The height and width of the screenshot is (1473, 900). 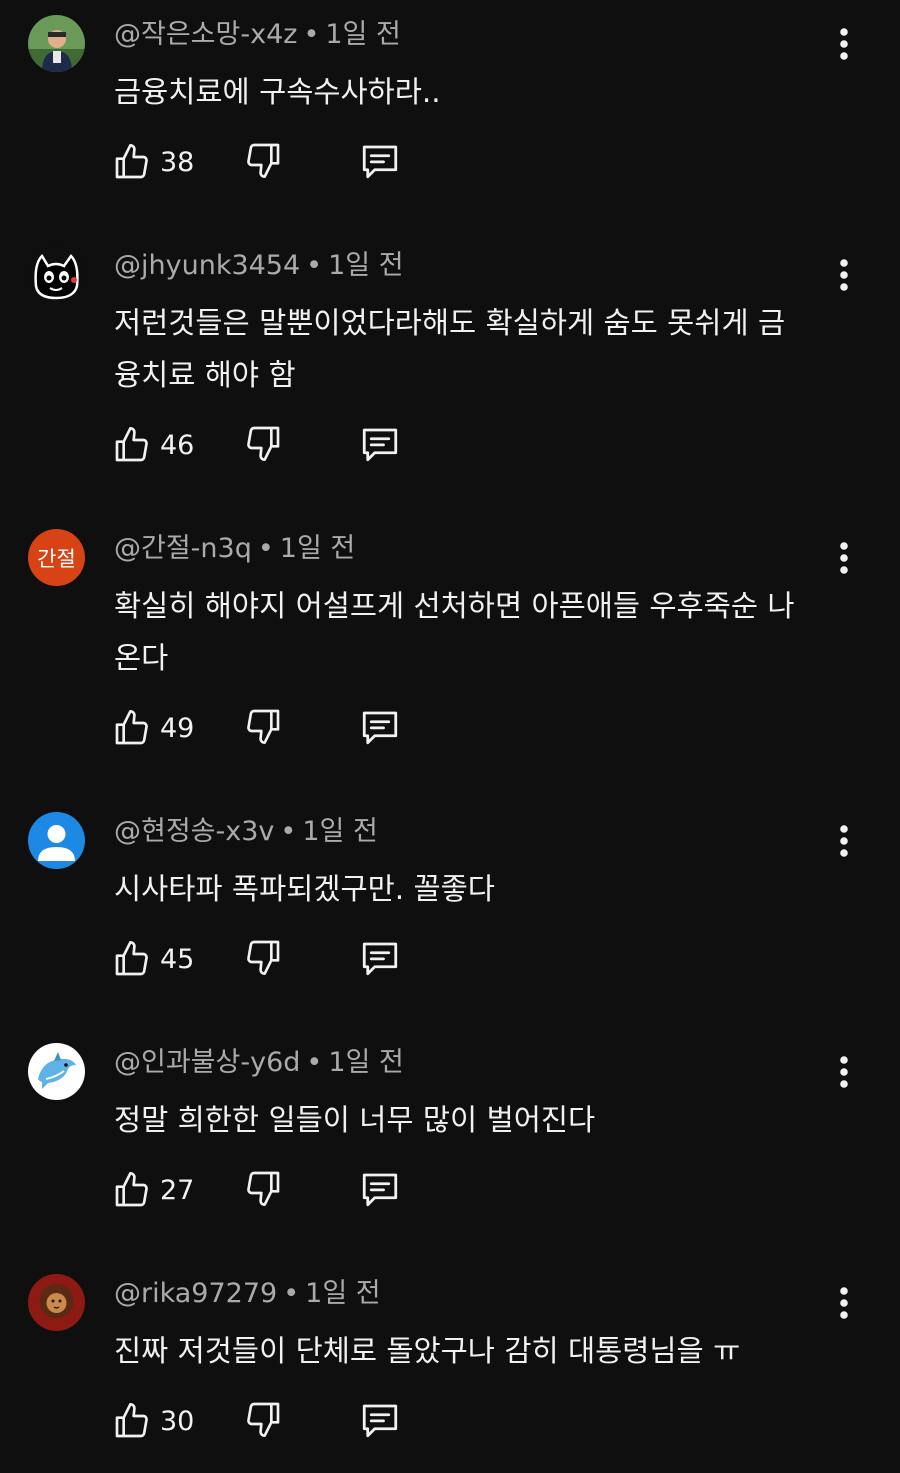 What do you see at coordinates (207, 265) in the screenshot?
I see `author-name: @jhyunk3454` at bounding box center [207, 265].